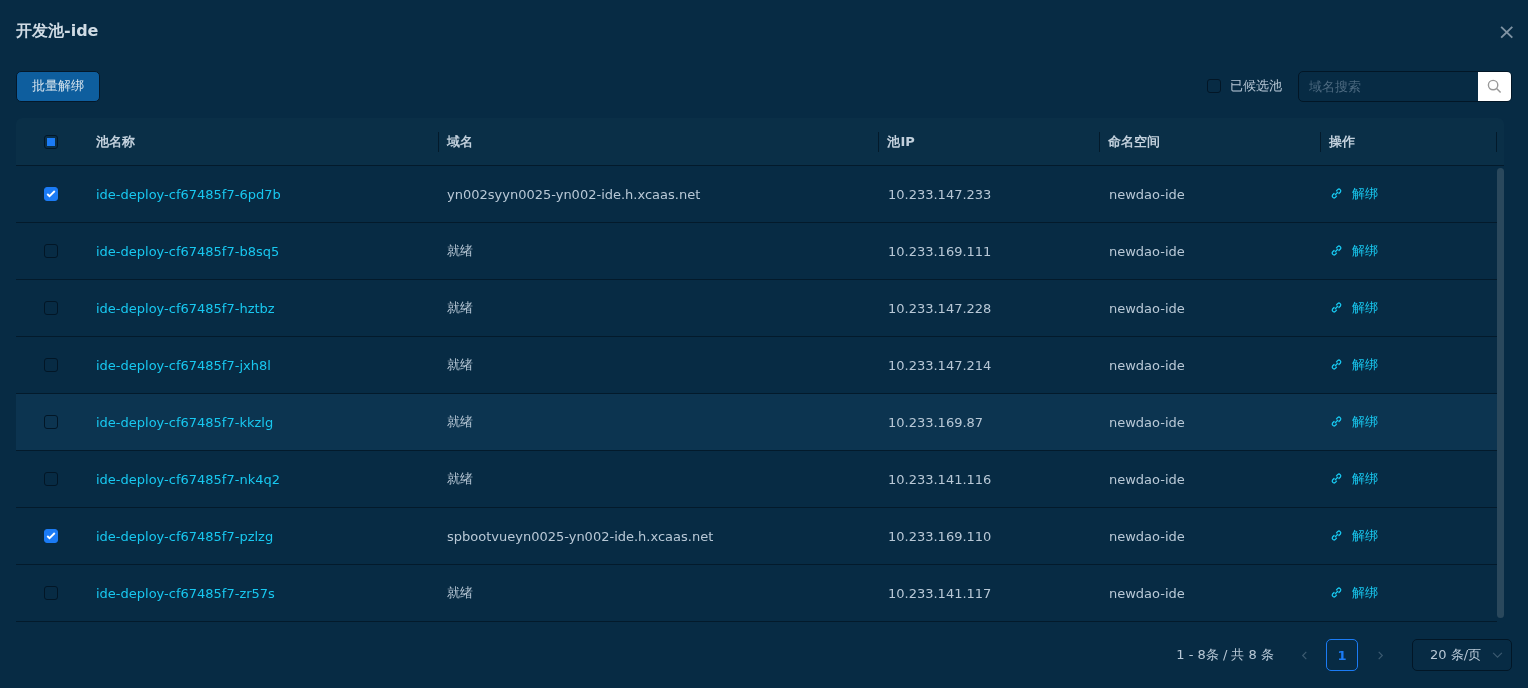 This screenshot has width=1528, height=688. I want to click on pool-name-link: ide-deploy-cf67485f7-6pd7b, so click(188, 194).